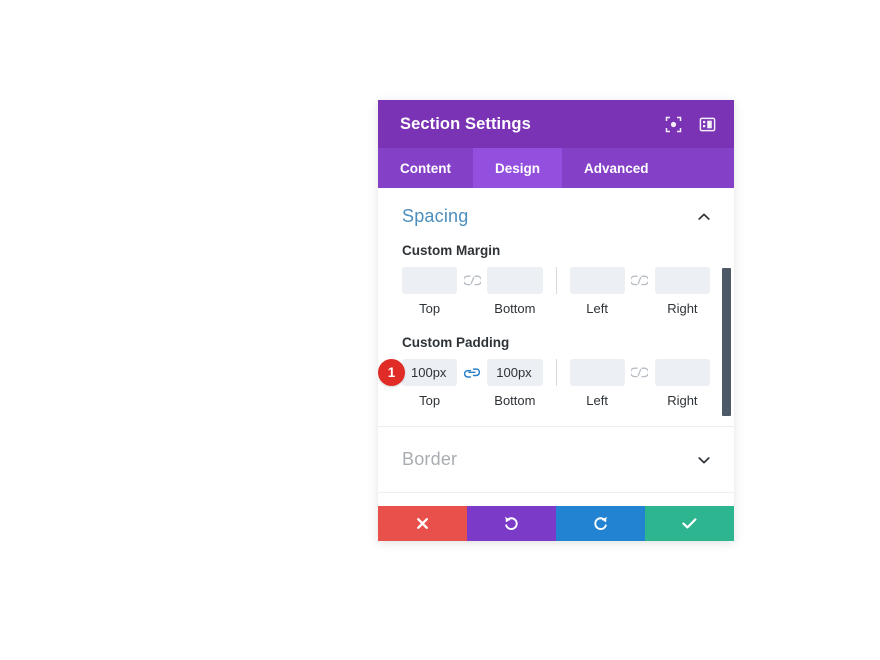 This screenshot has width=880, height=660. I want to click on custom-padding-top-cell: 100px Top, so click(430, 383).